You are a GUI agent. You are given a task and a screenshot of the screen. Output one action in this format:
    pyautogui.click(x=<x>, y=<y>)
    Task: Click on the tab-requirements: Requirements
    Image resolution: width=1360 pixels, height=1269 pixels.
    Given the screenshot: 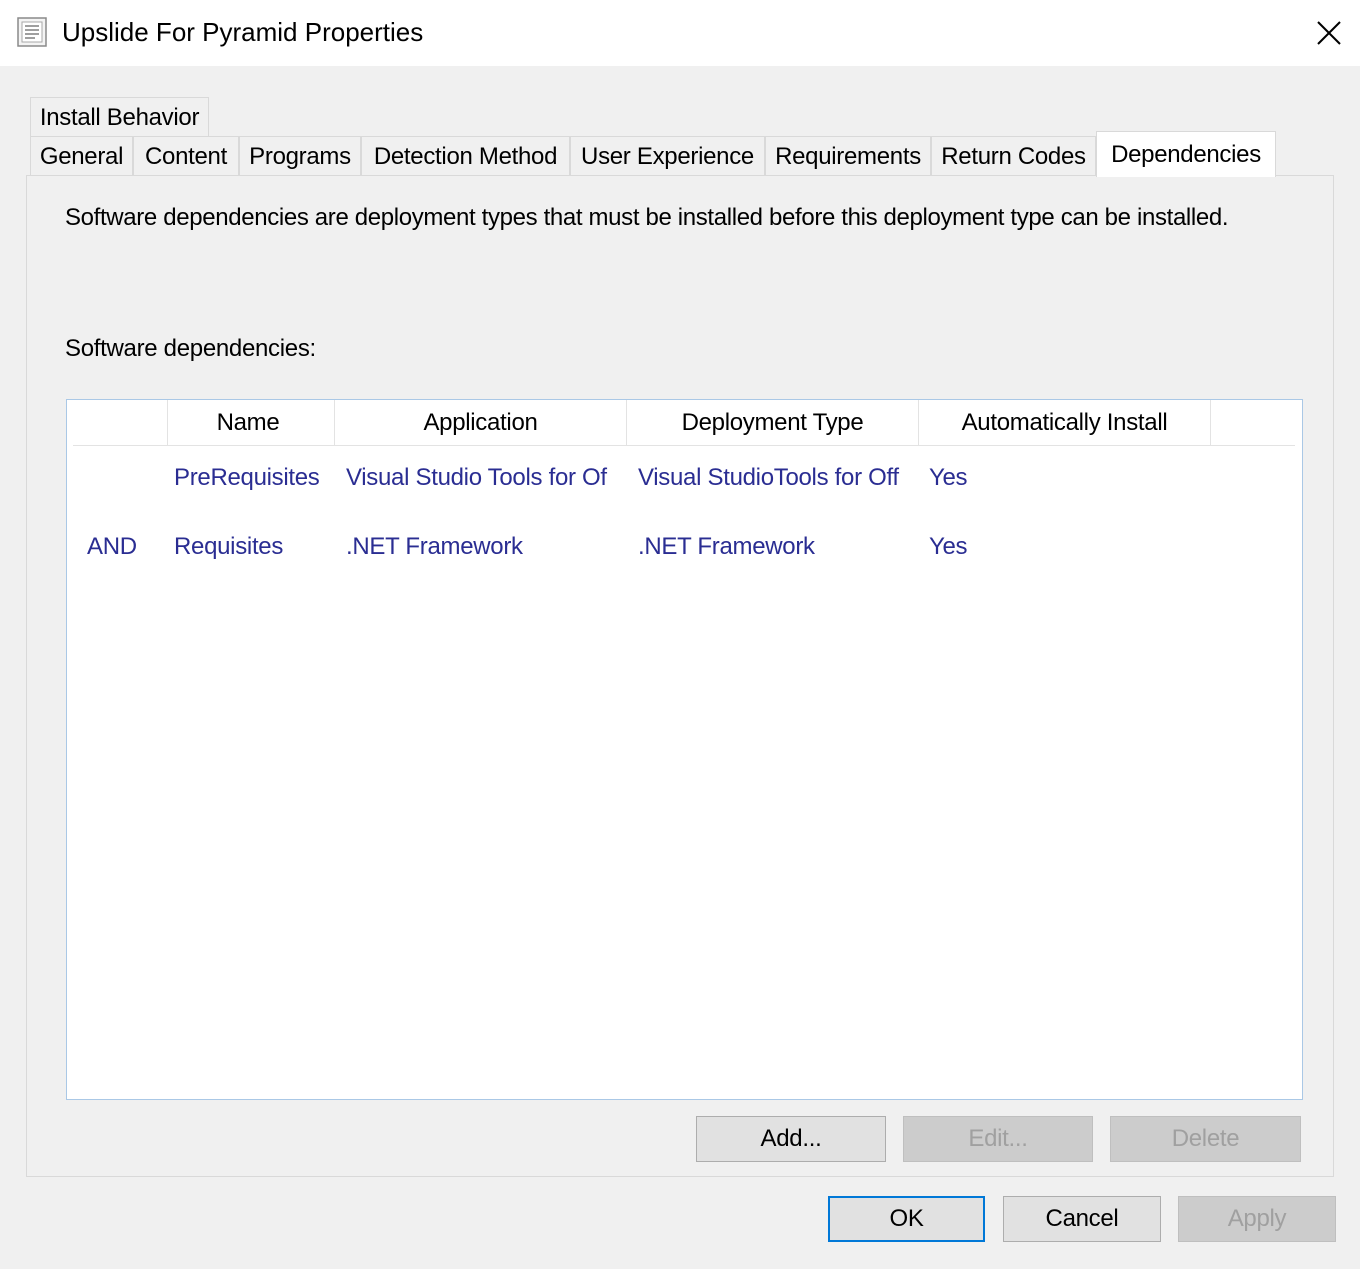 What is the action you would take?
    pyautogui.click(x=848, y=156)
    